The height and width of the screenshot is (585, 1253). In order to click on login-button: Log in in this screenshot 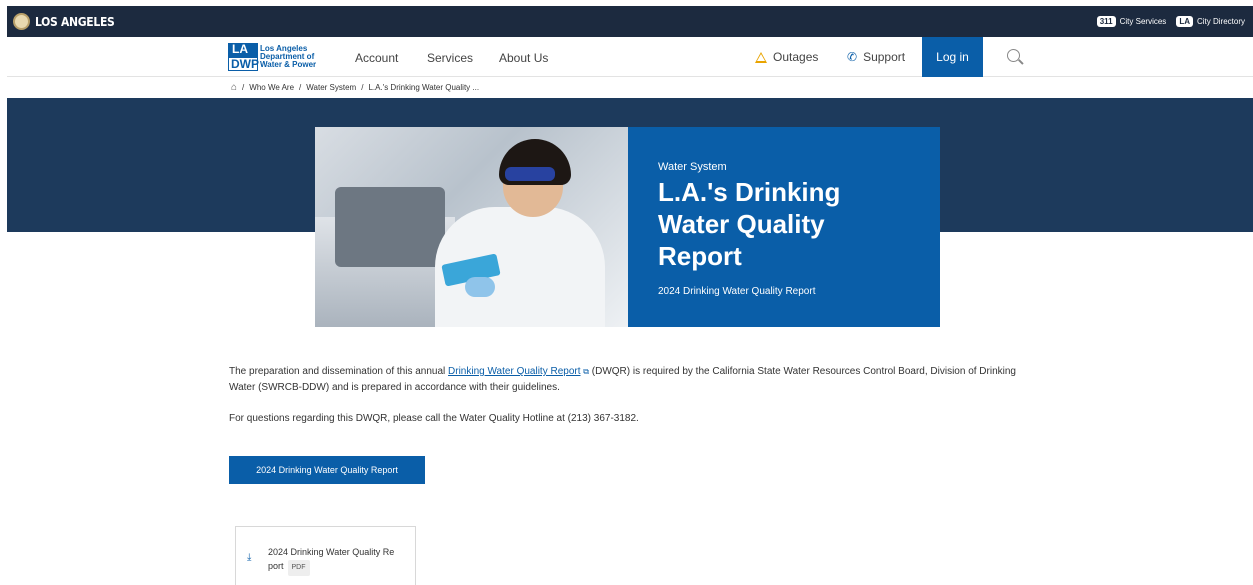, I will do `click(952, 57)`.